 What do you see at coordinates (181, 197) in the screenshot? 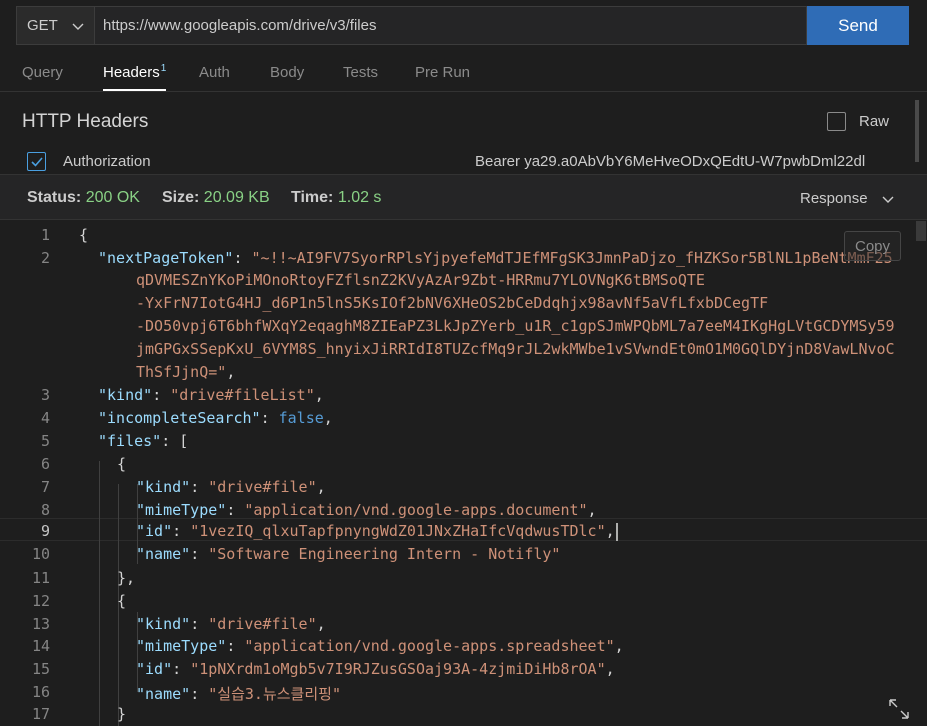
I see `size-label: Size:` at bounding box center [181, 197].